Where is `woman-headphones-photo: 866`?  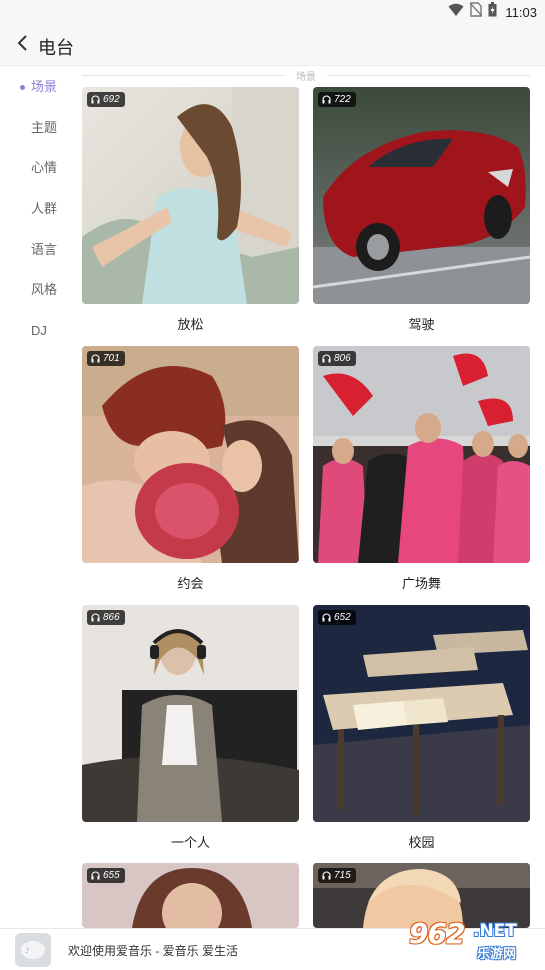 woman-headphones-photo: 866 is located at coordinates (190, 713).